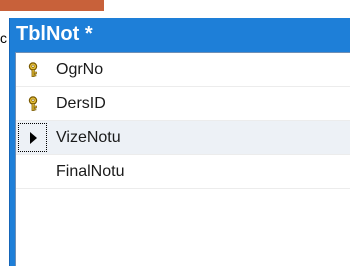  Describe the element at coordinates (183, 138) in the screenshot. I see `column-row-vizenotu: VizeNotu` at that location.